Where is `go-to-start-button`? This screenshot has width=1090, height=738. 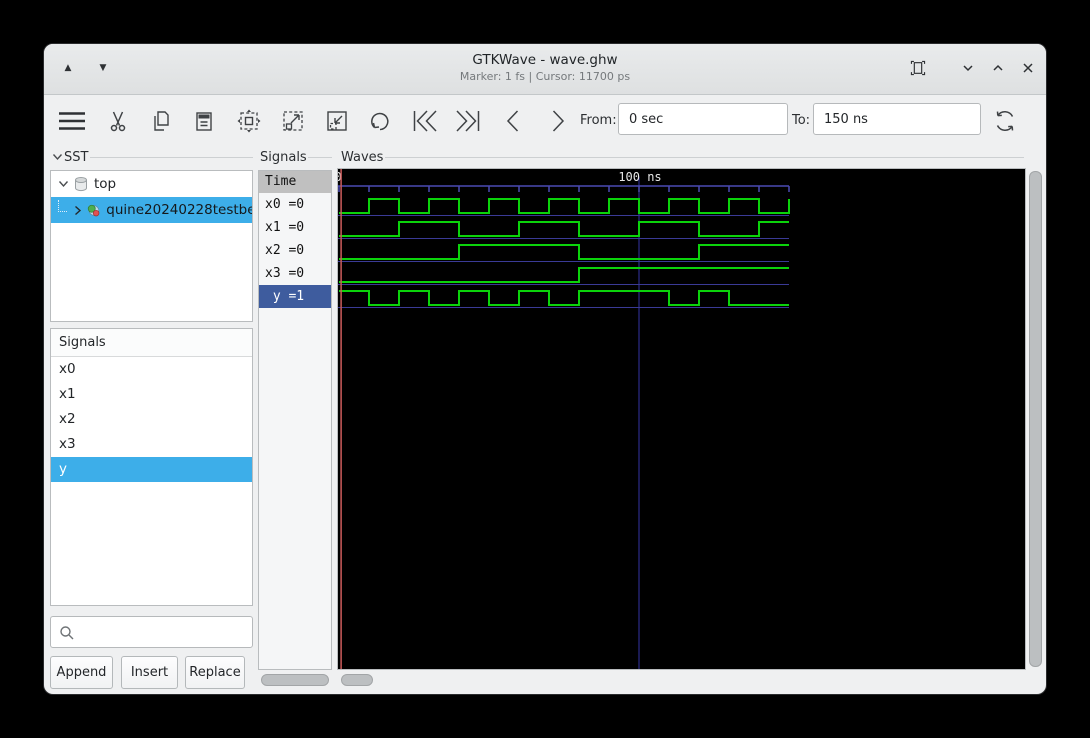
go-to-start-button is located at coordinates (424, 121).